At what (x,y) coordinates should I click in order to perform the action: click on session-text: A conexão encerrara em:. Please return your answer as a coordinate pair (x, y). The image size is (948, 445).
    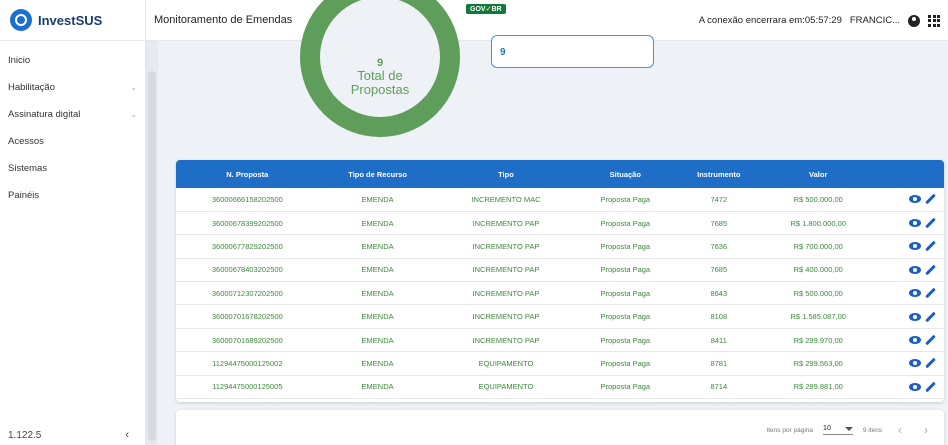
    Looking at the image, I should click on (751, 20).